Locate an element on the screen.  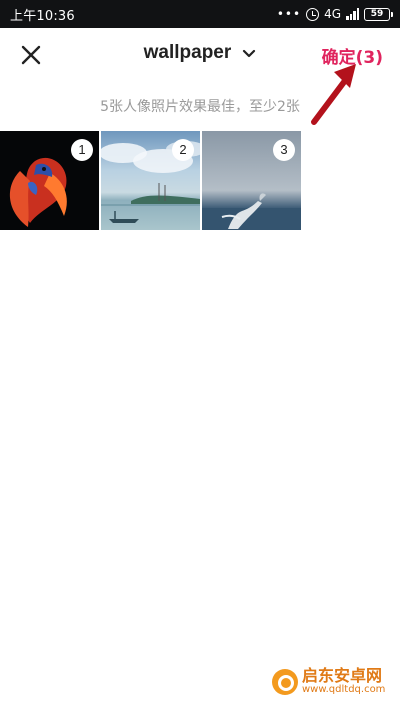
site-watermark: 启东安卓网 www.qdltdq.com is located at coordinates (328, 681).